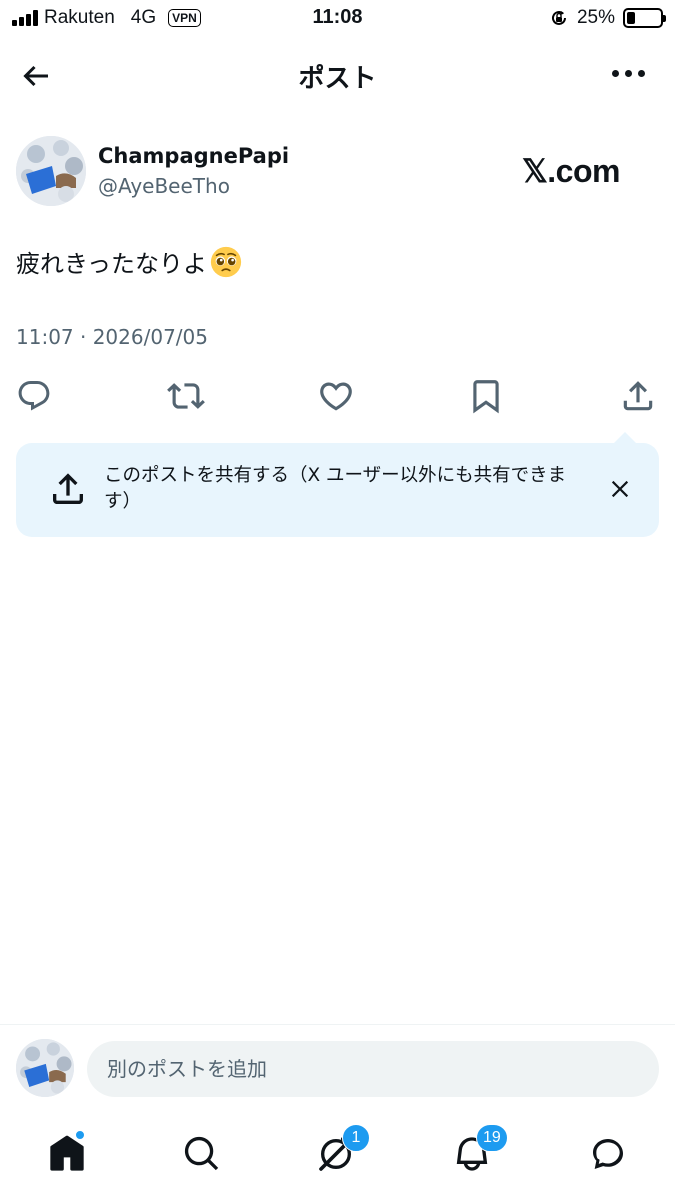 This screenshot has height=1200, width=675. What do you see at coordinates (558, 17) in the screenshot?
I see `rotation-lock-icon` at bounding box center [558, 17].